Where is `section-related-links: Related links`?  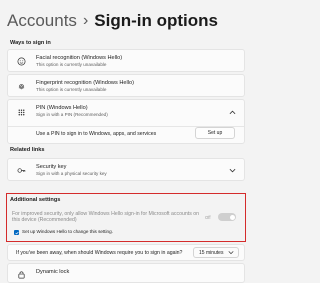 section-related-links: Related links is located at coordinates (27, 150).